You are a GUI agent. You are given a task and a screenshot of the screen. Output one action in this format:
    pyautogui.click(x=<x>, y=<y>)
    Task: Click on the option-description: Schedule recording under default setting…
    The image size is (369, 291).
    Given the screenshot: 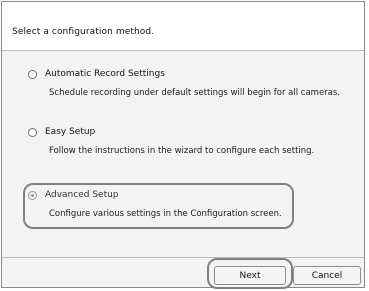 What is the action you would take?
    pyautogui.click(x=195, y=93)
    